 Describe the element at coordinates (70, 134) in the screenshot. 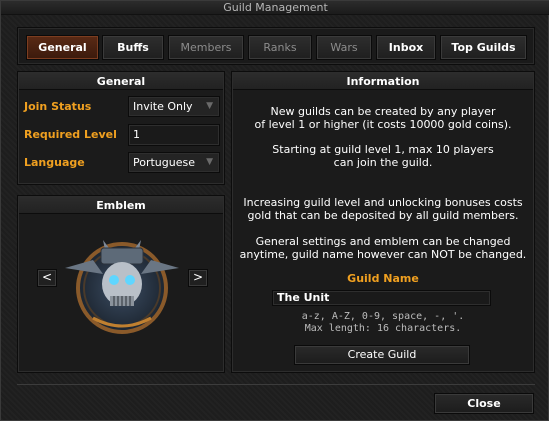

I see `required-level-label: Required Level` at that location.